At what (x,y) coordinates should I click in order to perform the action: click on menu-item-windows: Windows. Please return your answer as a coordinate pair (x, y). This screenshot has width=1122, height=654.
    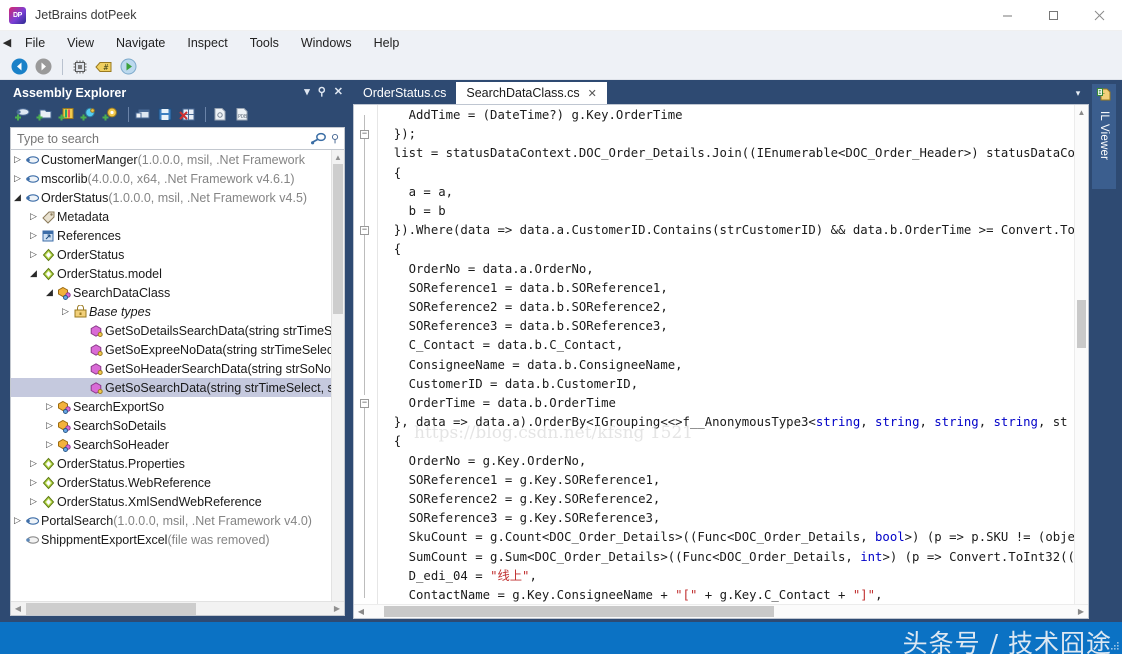
    Looking at the image, I should click on (326, 42).